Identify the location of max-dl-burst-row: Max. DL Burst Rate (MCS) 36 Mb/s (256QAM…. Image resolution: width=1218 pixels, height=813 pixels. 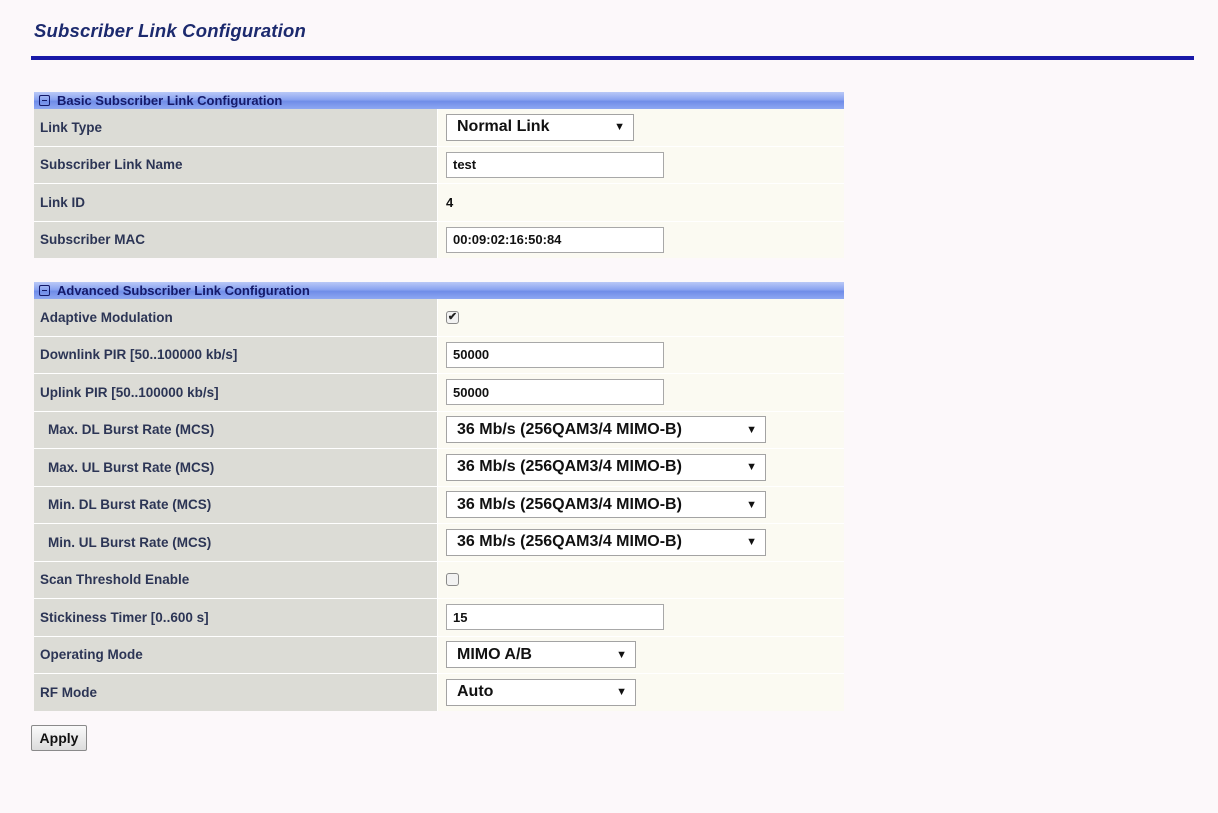
(439, 429).